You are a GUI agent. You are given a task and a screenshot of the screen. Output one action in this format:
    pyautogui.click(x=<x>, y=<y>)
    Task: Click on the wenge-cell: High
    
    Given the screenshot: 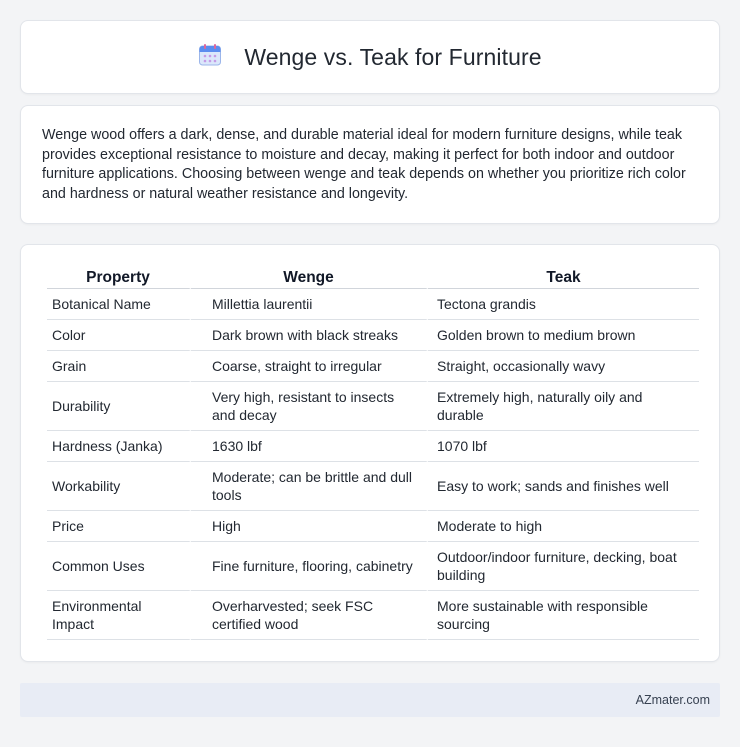 What is the action you would take?
    pyautogui.click(x=309, y=526)
    